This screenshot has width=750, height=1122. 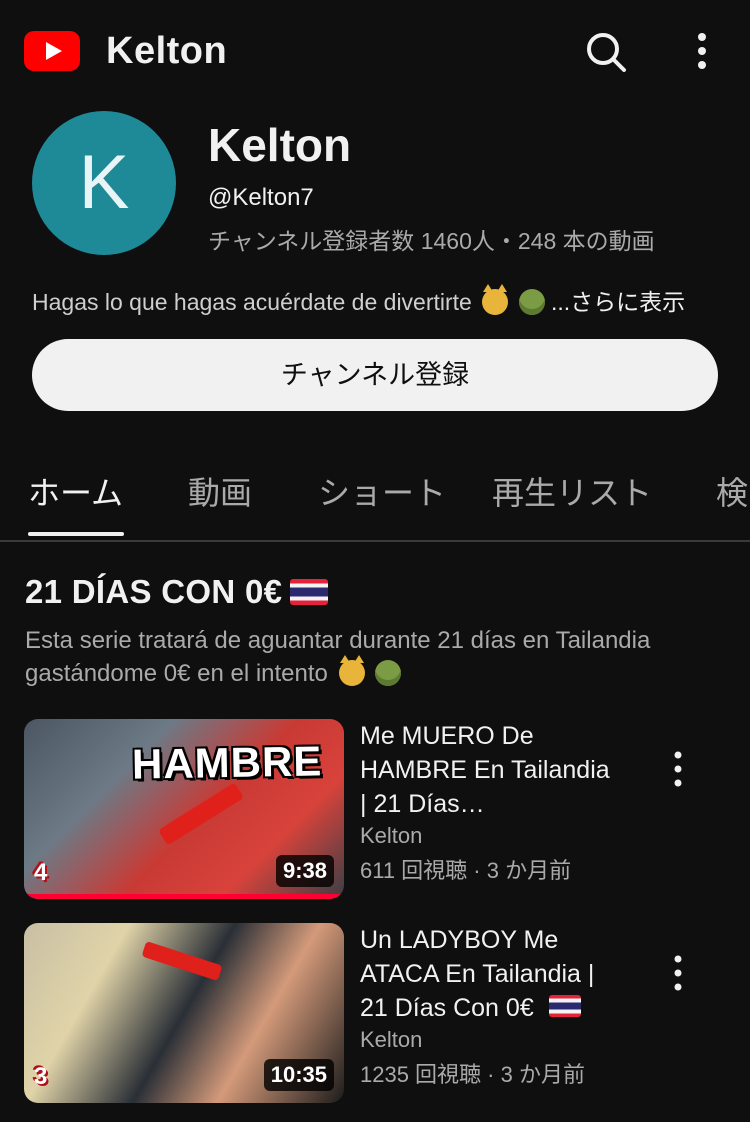 What do you see at coordinates (167, 51) in the screenshot?
I see `app-bar-title: Kelton` at bounding box center [167, 51].